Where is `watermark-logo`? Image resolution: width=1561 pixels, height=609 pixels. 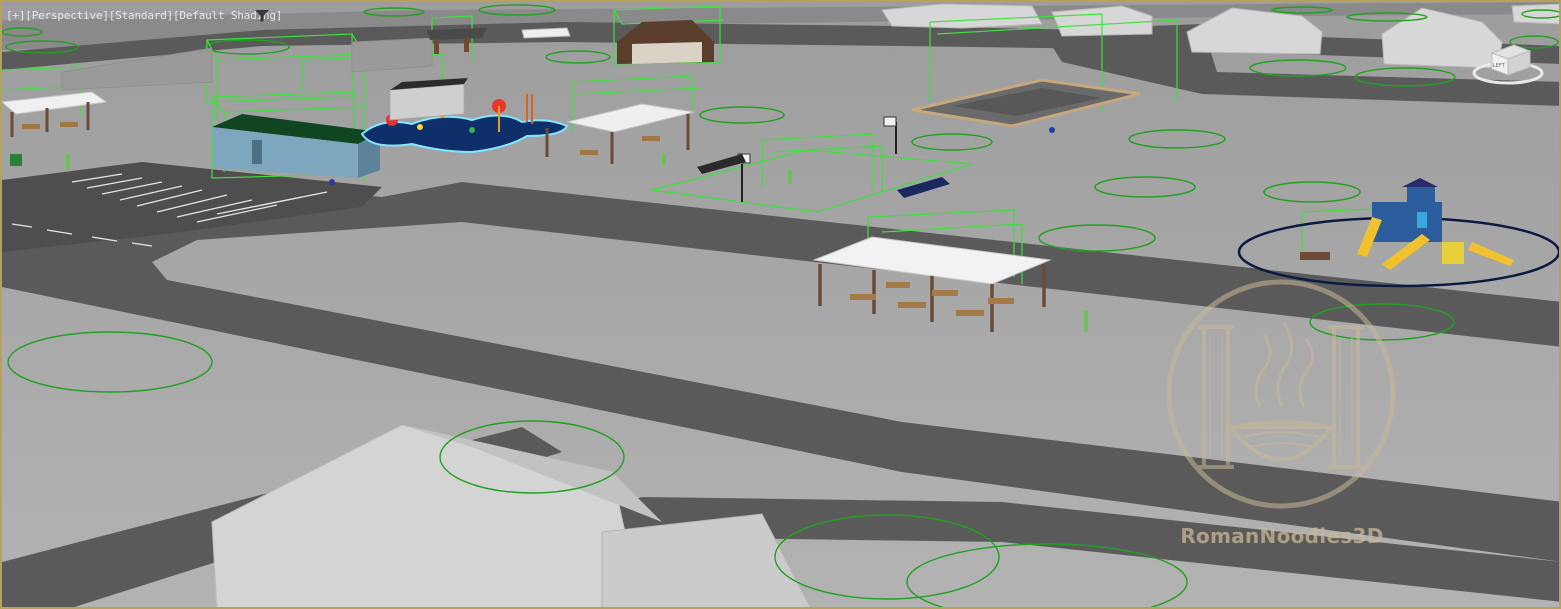
watermark-logo is located at coordinates (1281, 394).